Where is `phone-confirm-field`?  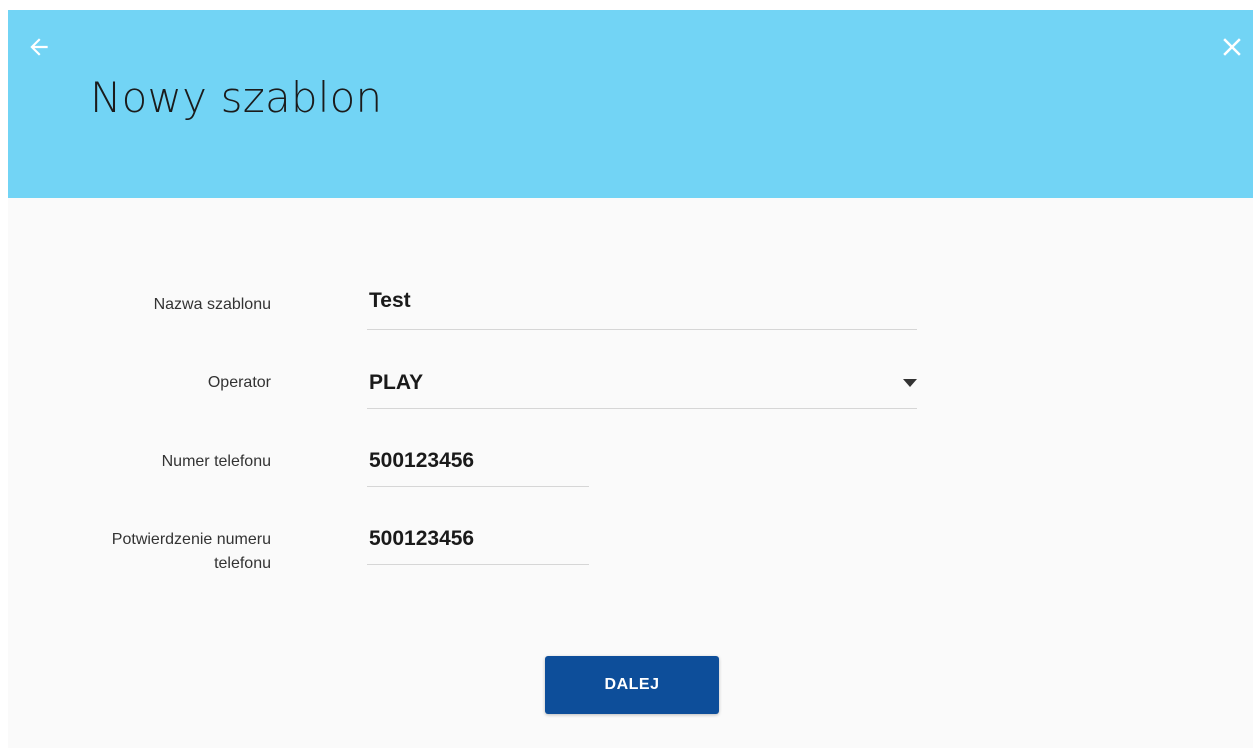 phone-confirm-field is located at coordinates (478, 544).